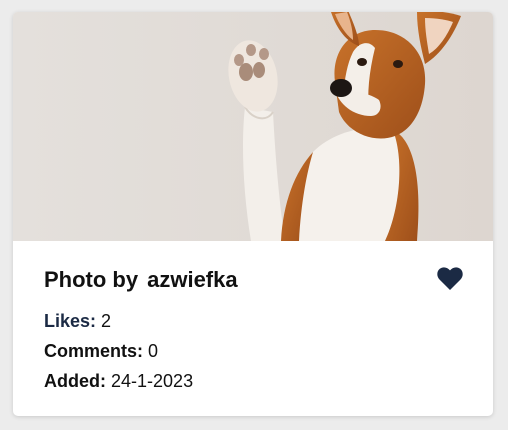  I want to click on comments-label: Comments:, so click(94, 351).